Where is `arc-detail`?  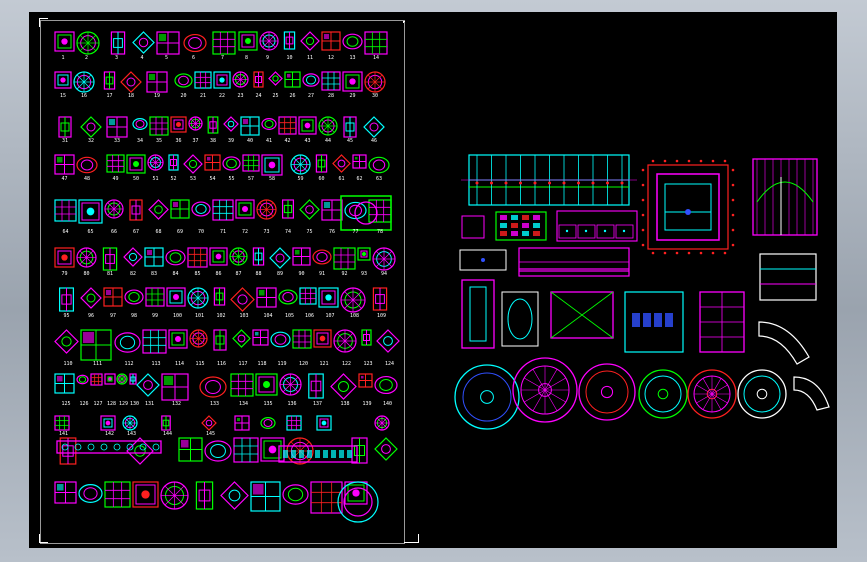
arc-detail is located at coordinates (794, 366).